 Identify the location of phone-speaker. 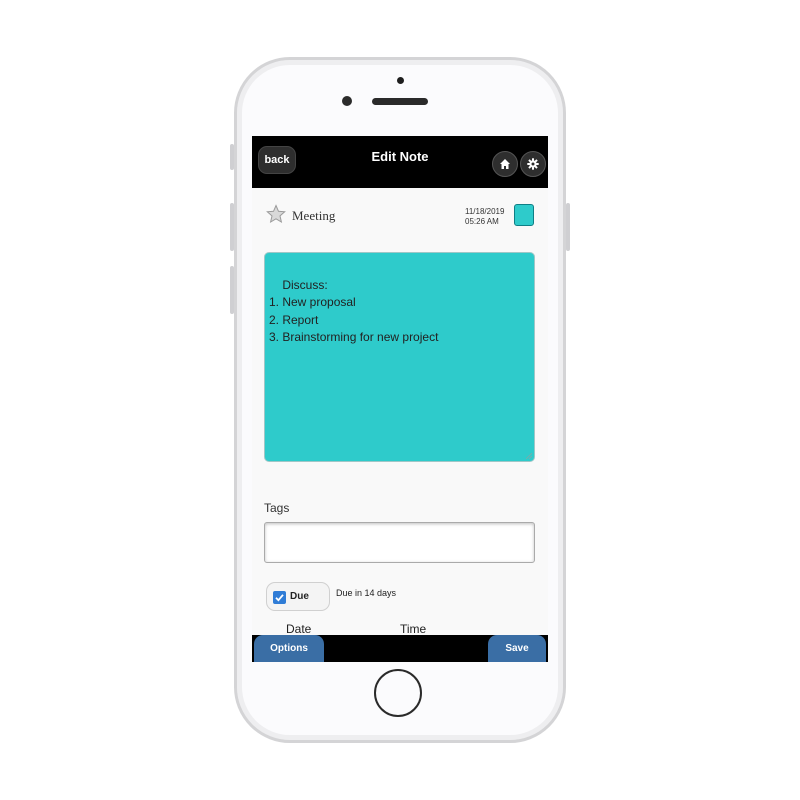
(400, 101).